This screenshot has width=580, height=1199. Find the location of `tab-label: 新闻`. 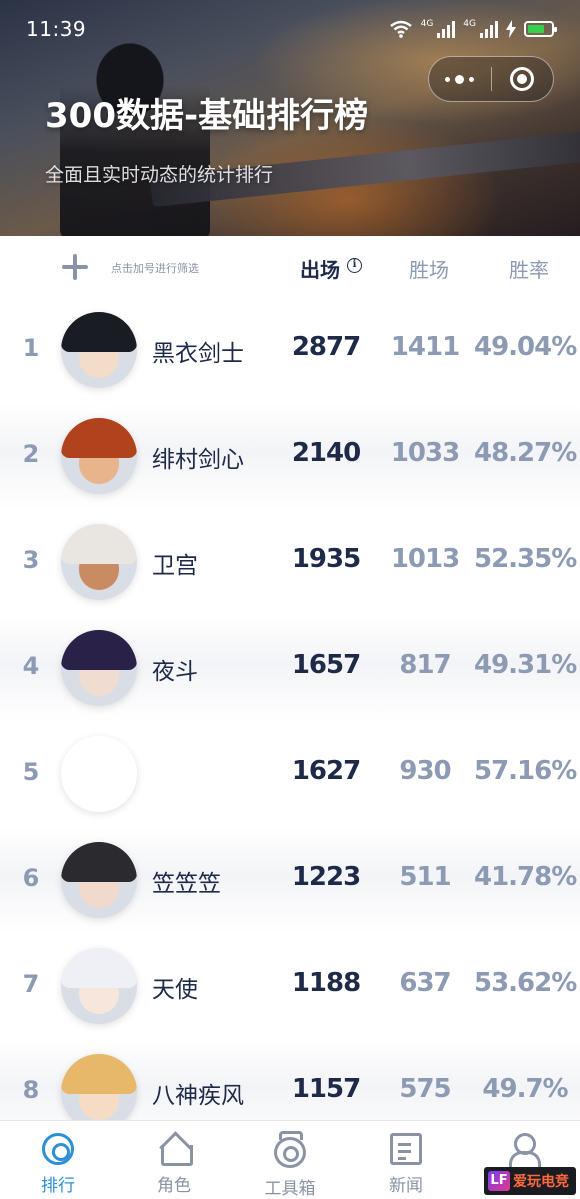

tab-label: 新闻 is located at coordinates (406, 1186).